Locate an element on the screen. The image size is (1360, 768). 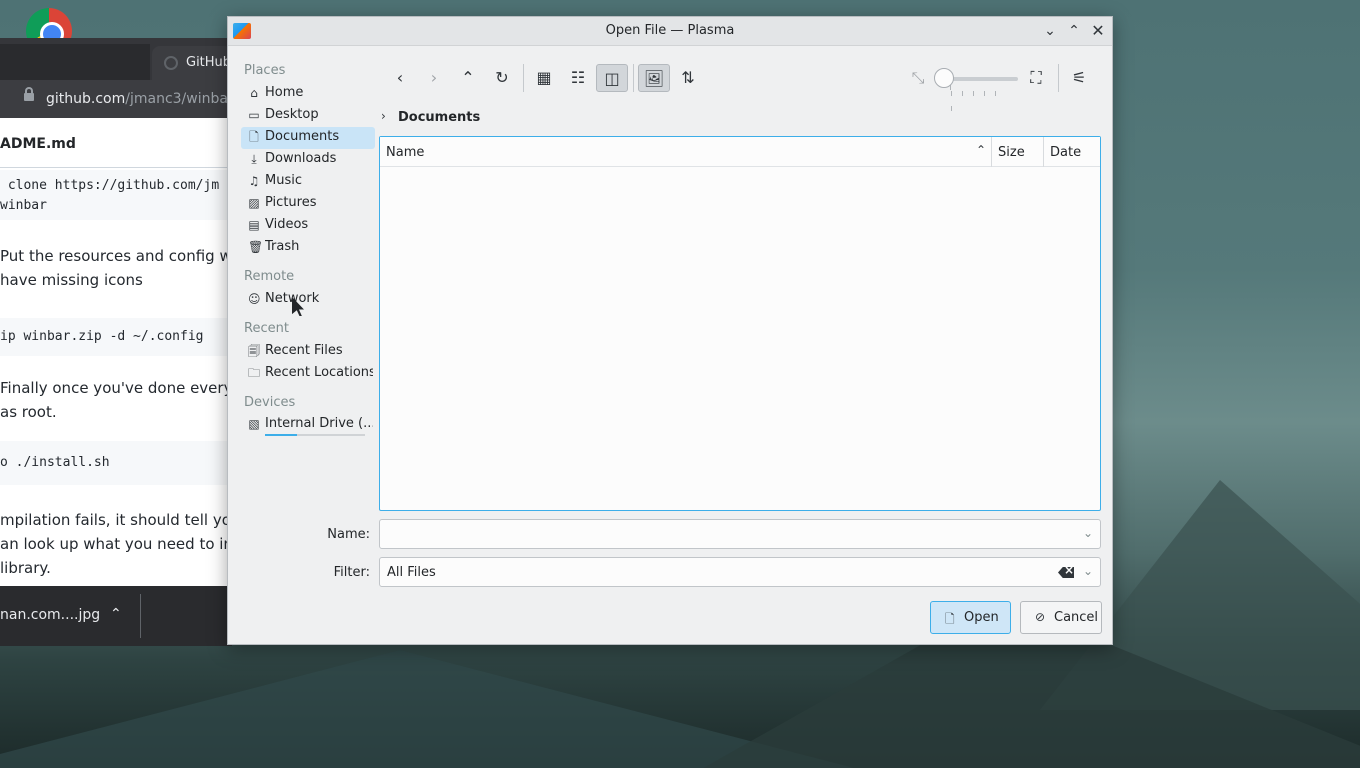
reload-button: ↻ is located at coordinates (502, 78).